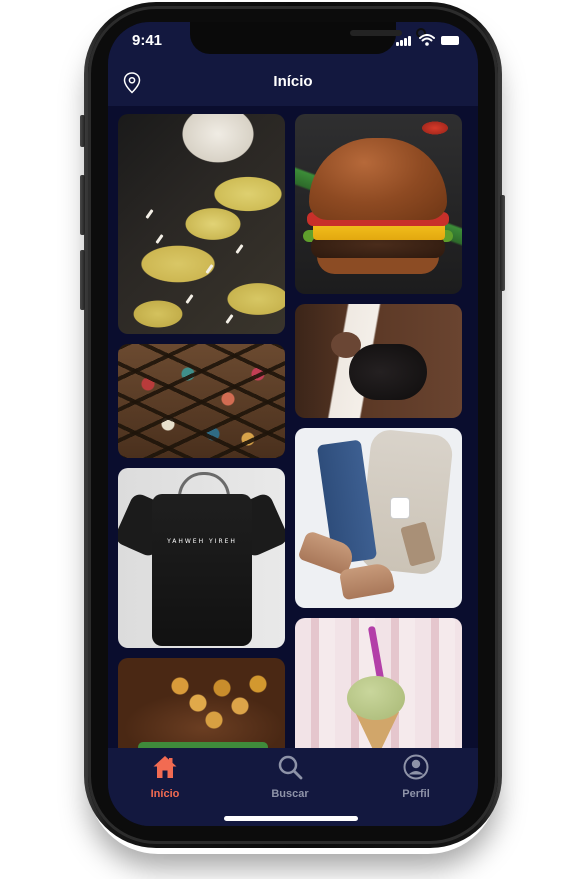  What do you see at coordinates (165, 767) in the screenshot?
I see `home-icon` at bounding box center [165, 767].